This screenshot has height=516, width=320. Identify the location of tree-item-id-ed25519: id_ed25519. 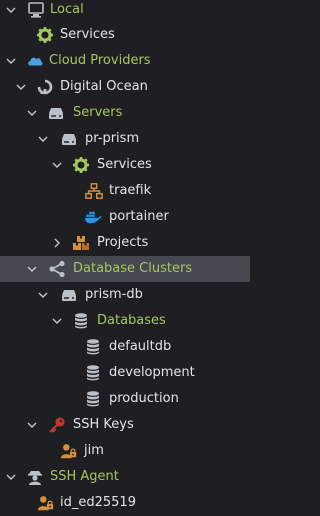
(125, 503).